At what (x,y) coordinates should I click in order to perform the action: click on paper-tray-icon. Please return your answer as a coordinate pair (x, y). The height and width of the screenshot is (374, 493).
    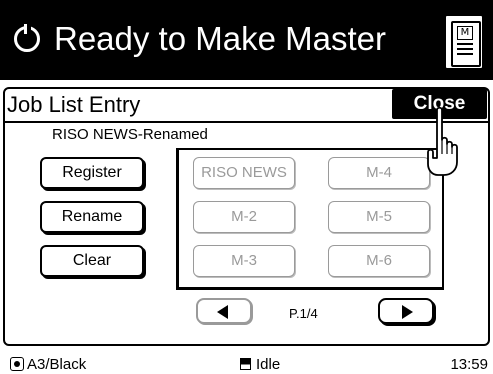
    Looking at the image, I should click on (17, 364).